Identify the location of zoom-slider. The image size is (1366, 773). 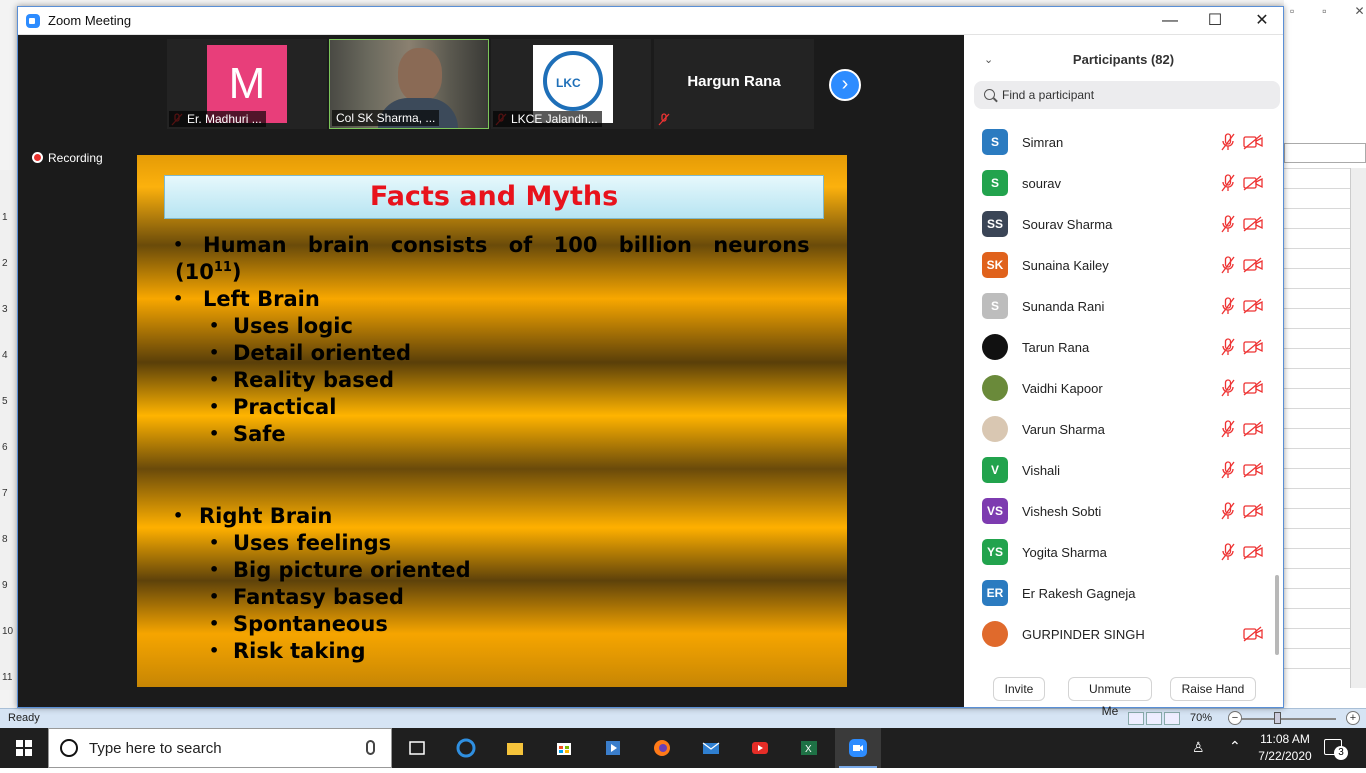
(1282, 719).